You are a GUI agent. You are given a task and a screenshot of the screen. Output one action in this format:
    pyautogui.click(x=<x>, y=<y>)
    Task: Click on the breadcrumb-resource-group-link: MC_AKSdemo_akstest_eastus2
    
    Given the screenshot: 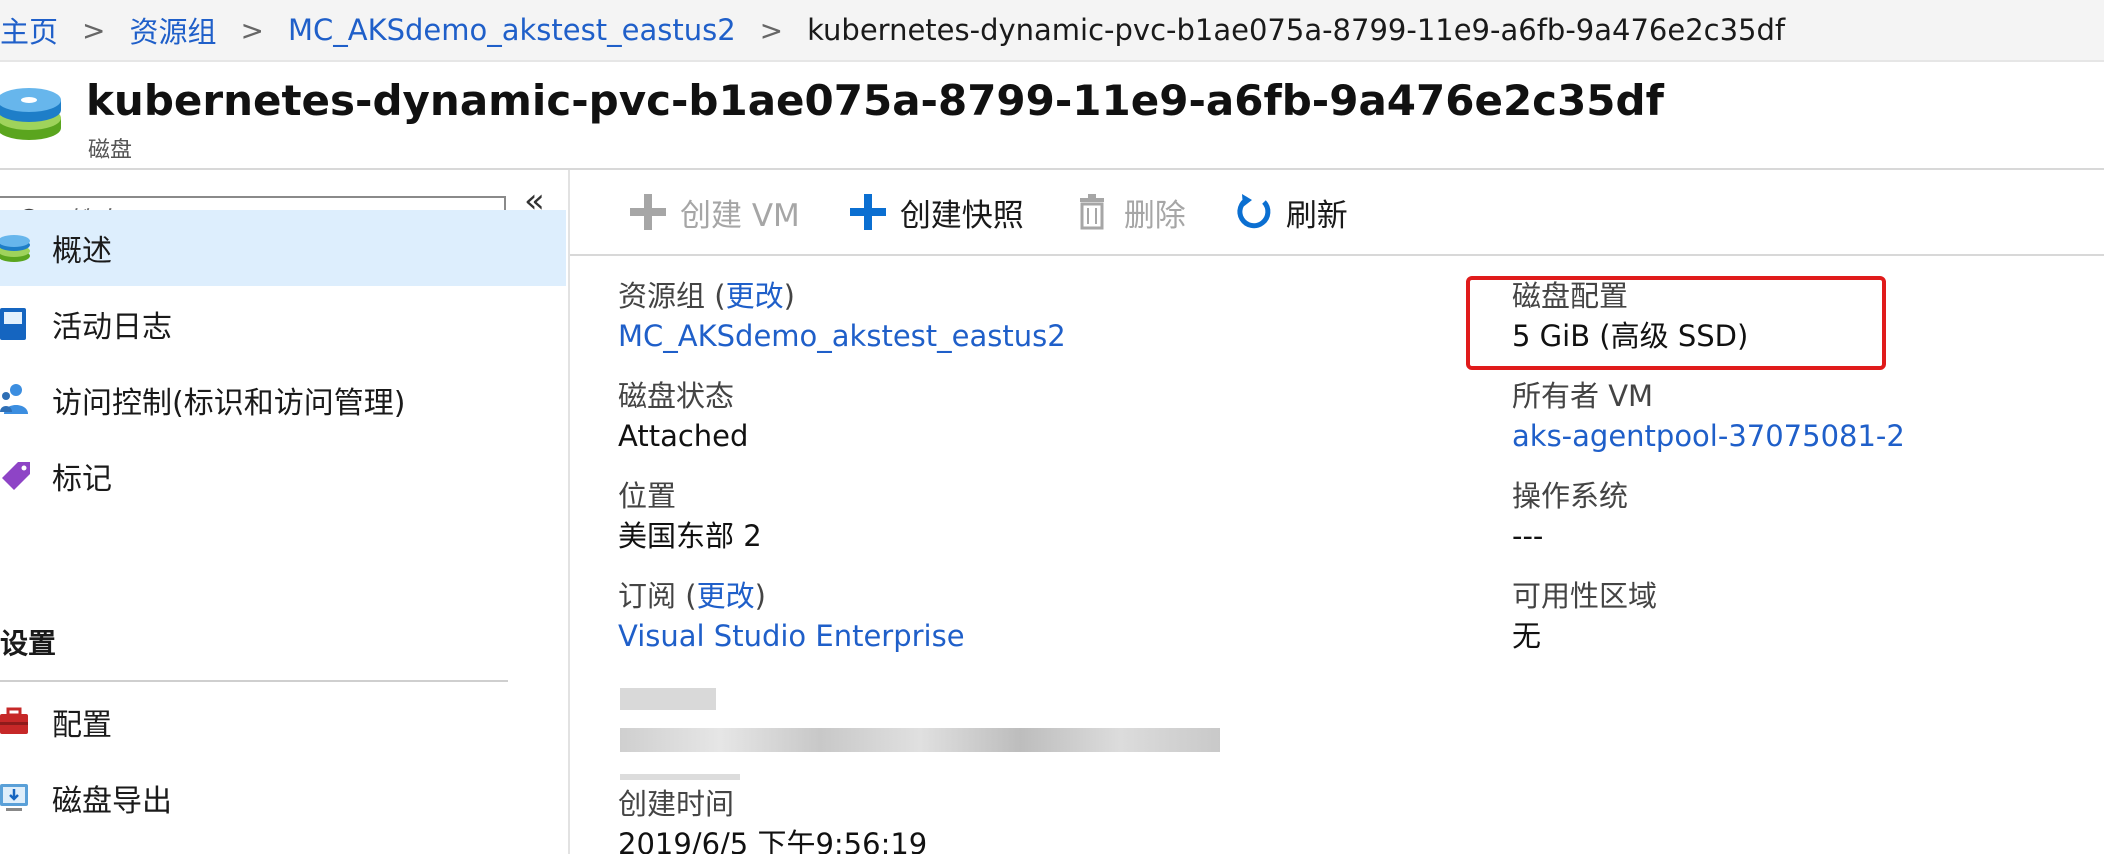 What is the action you would take?
    pyautogui.click(x=512, y=30)
    